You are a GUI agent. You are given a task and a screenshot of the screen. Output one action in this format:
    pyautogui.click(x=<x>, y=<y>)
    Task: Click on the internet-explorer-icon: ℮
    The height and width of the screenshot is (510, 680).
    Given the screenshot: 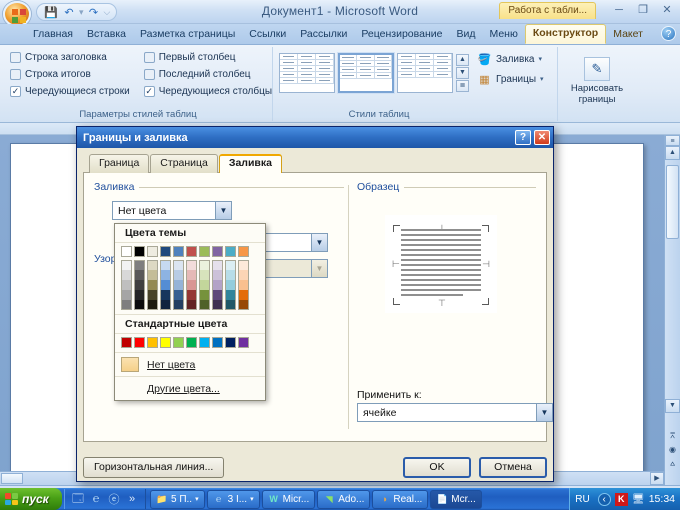 What is the action you would take?
    pyautogui.click(x=96, y=499)
    